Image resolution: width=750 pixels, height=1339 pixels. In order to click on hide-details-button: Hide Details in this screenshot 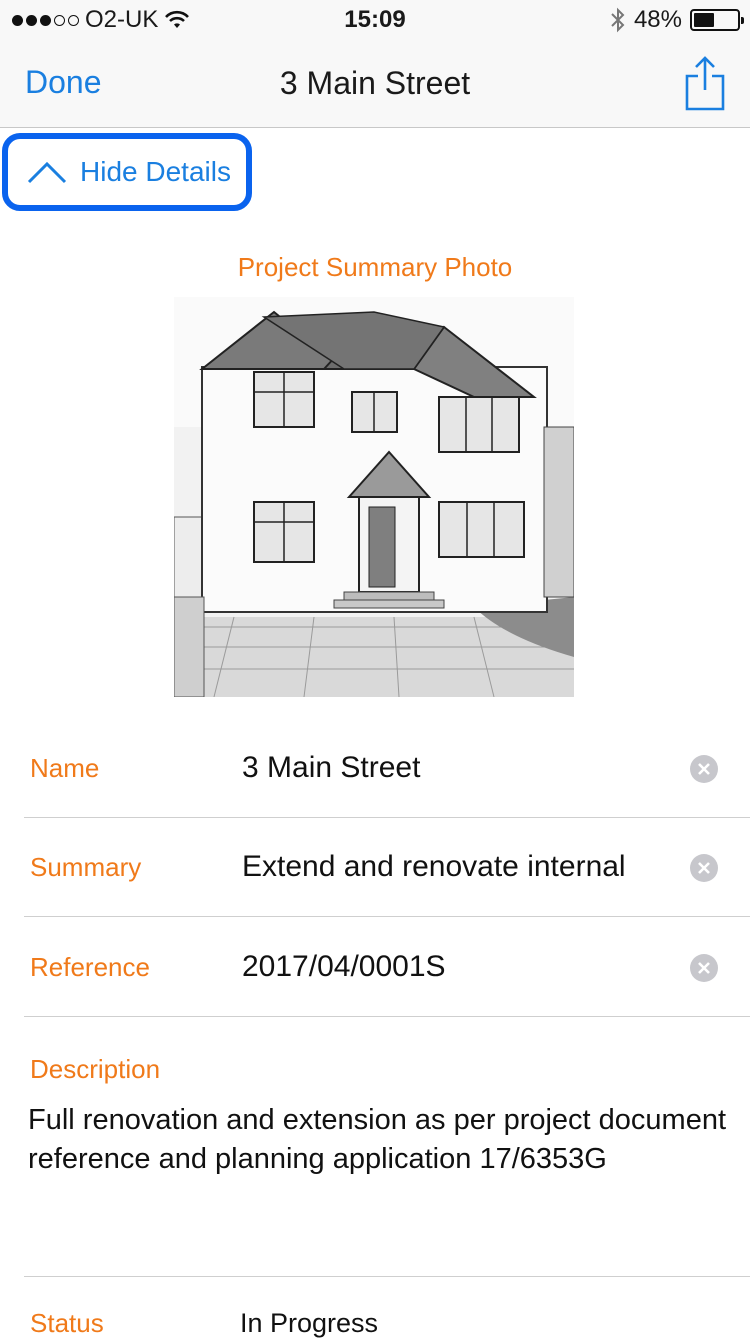, I will do `click(127, 172)`.